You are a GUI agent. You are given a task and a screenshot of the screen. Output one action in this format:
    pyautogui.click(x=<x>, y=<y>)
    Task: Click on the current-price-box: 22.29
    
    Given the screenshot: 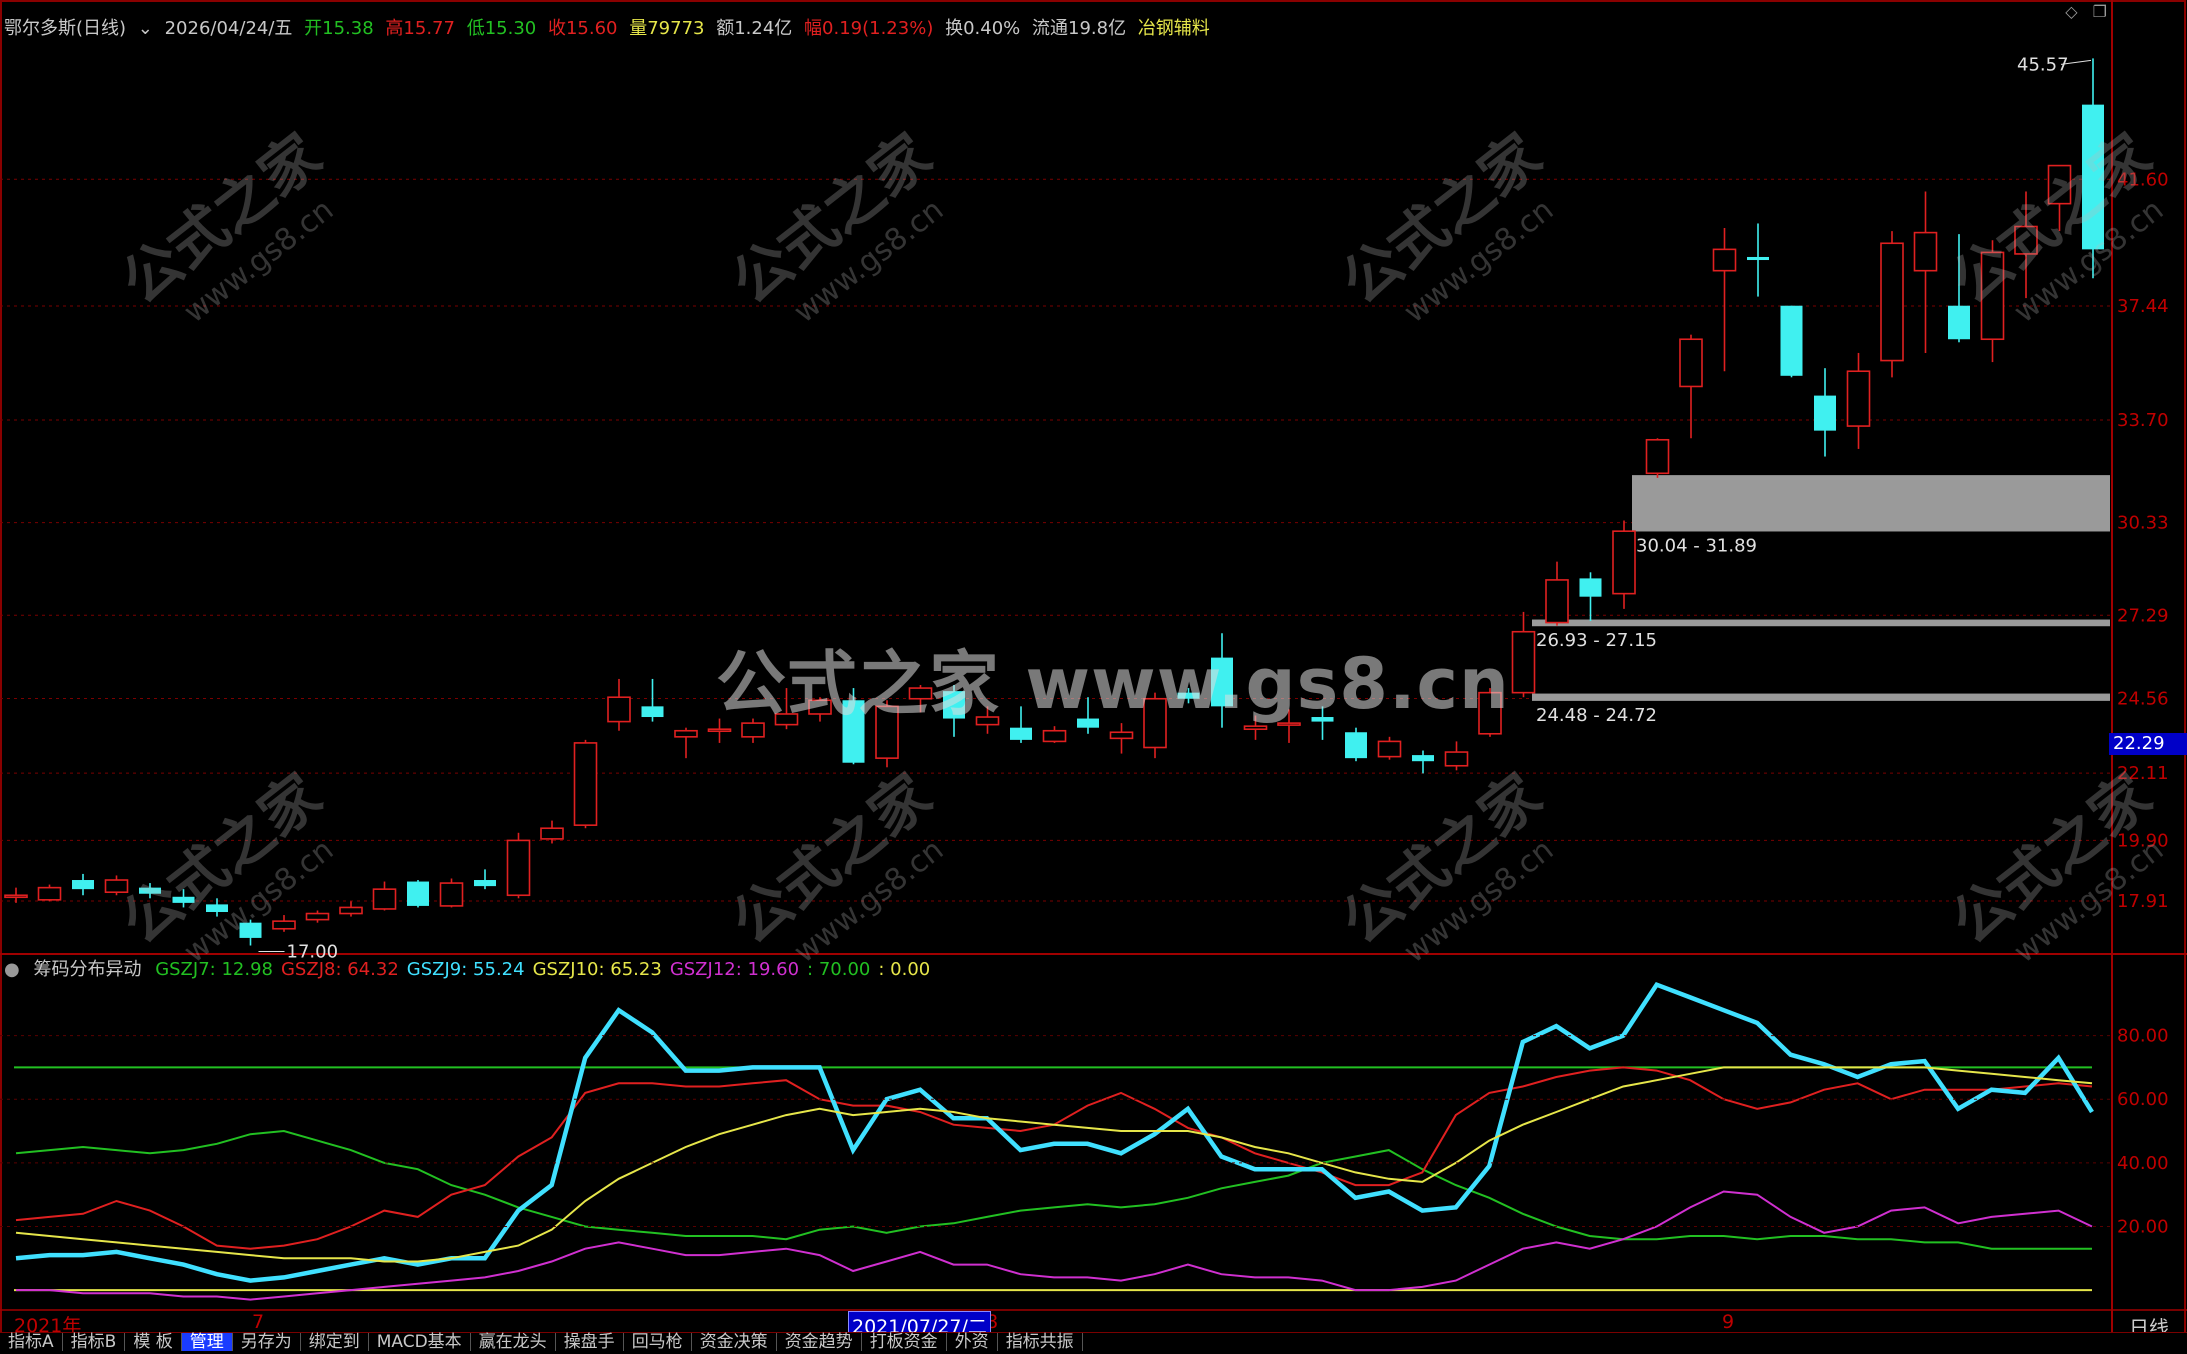 What is the action you would take?
    pyautogui.click(x=2148, y=744)
    